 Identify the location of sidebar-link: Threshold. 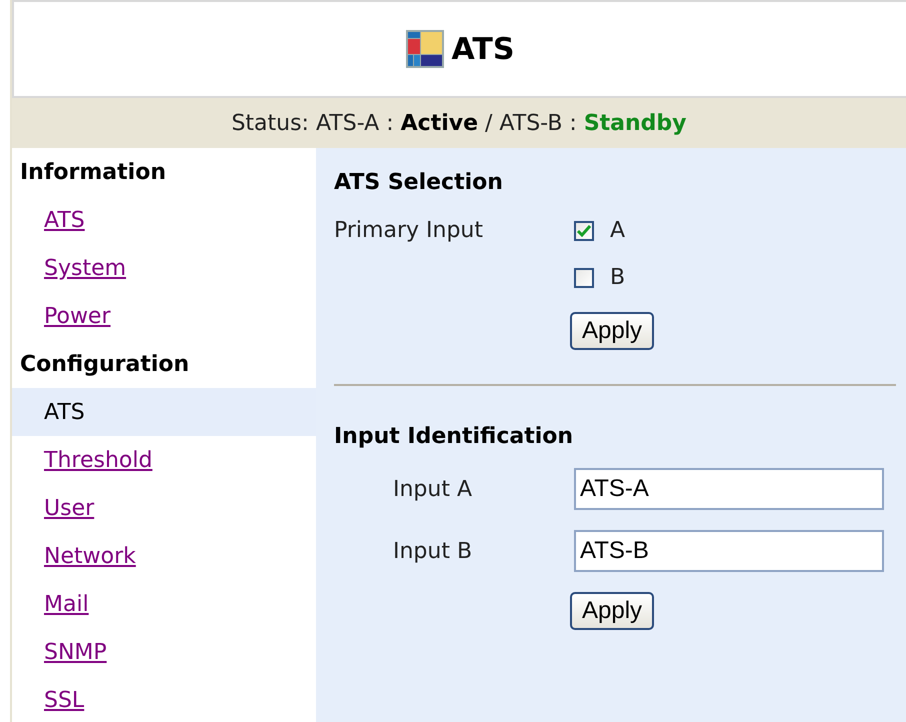
(164, 460).